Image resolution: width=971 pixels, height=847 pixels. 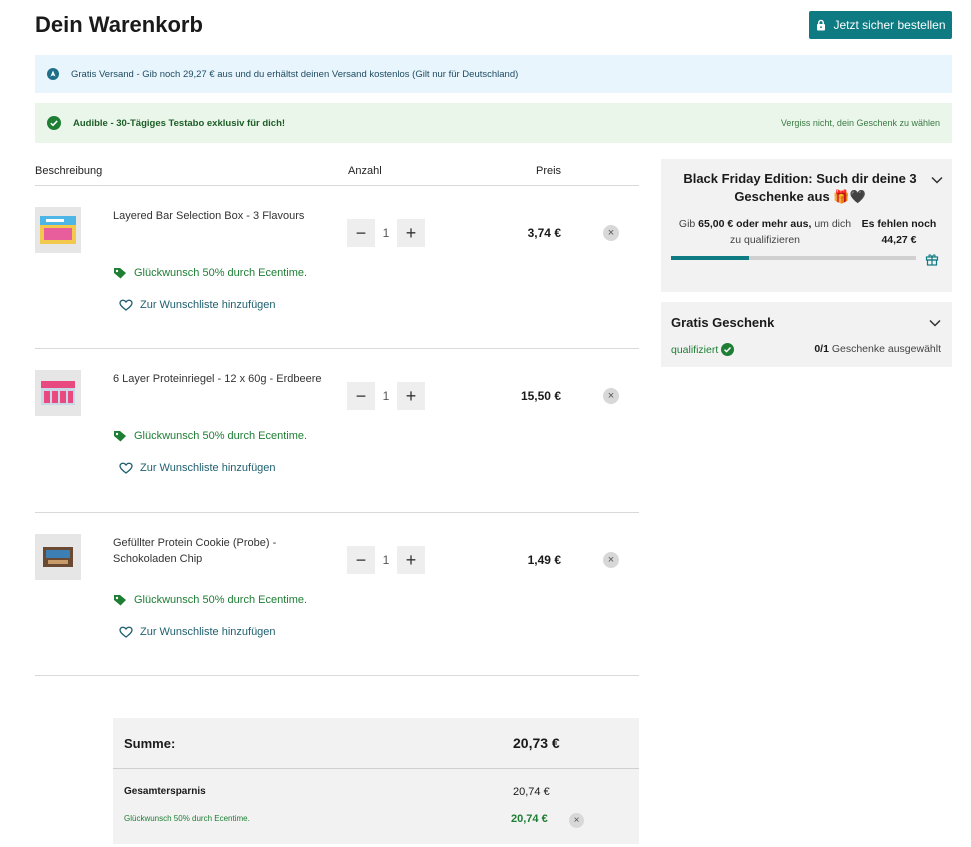 What do you see at coordinates (165, 791) in the screenshot?
I see `savings-label: Gesamtersparnis` at bounding box center [165, 791].